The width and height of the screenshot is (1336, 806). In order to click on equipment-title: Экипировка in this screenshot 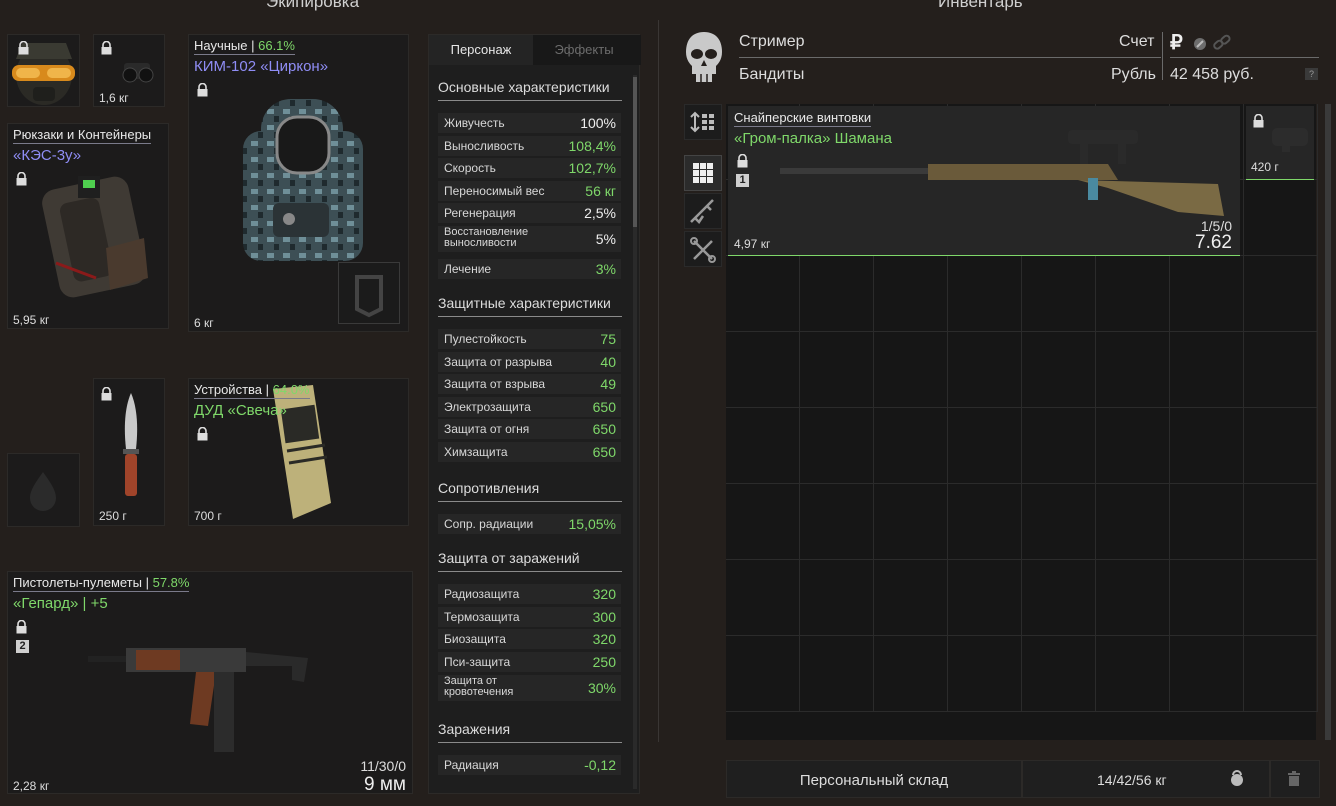, I will do `click(313, 5)`.